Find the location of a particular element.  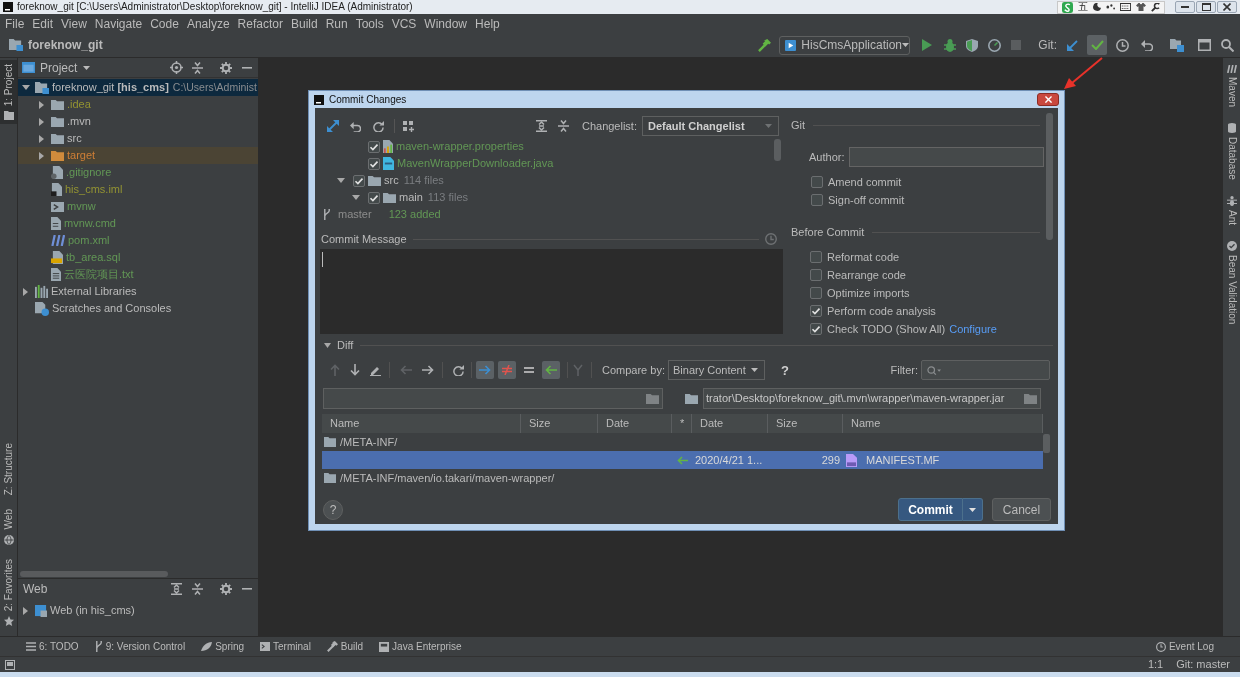

table-row: /META-INF/maven/io.takari/maven-wrapper/ is located at coordinates (682, 478).